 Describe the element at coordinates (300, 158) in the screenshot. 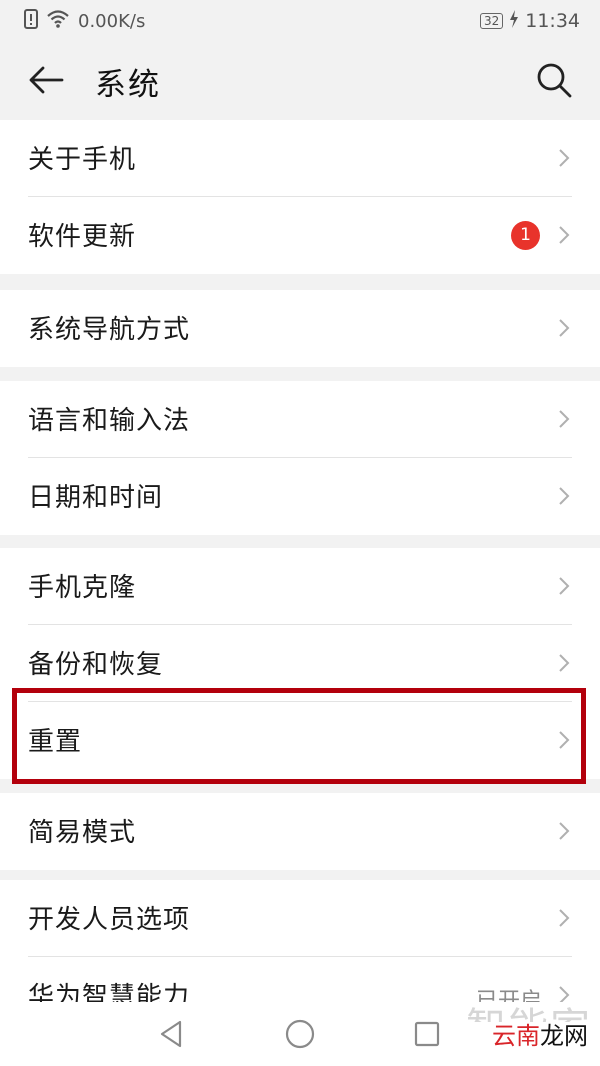

I see `settings-item-about-phone: 关于手机` at that location.